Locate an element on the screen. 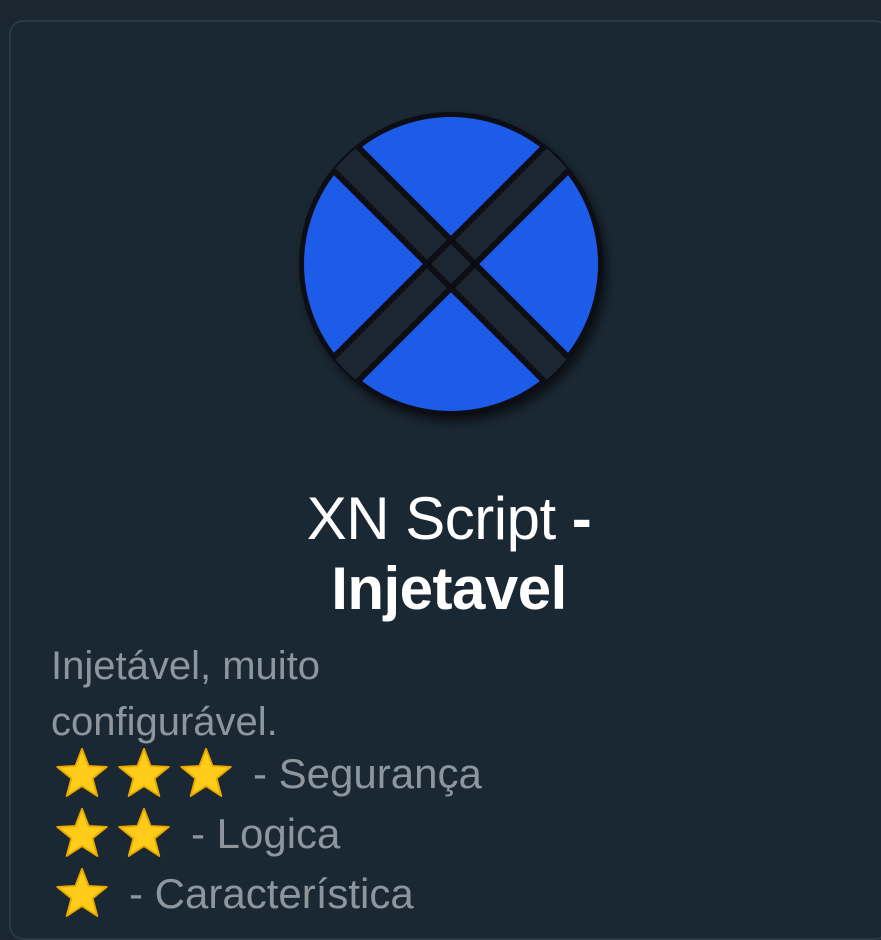 This screenshot has width=881, height=940. rating-row-seguranca: - Segurança is located at coordinates (266, 774).